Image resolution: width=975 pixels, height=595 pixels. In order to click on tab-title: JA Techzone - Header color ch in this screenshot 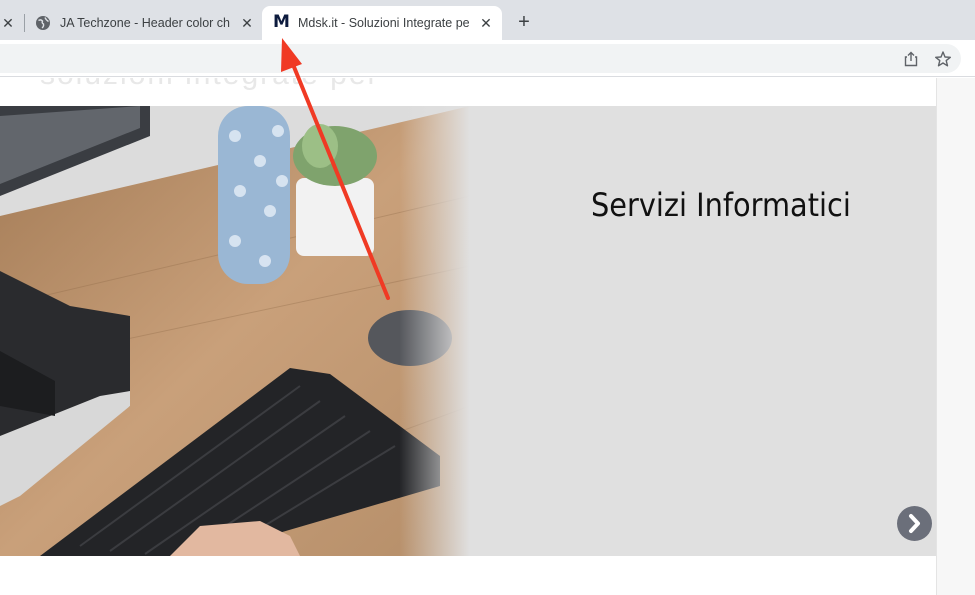, I will do `click(145, 23)`.